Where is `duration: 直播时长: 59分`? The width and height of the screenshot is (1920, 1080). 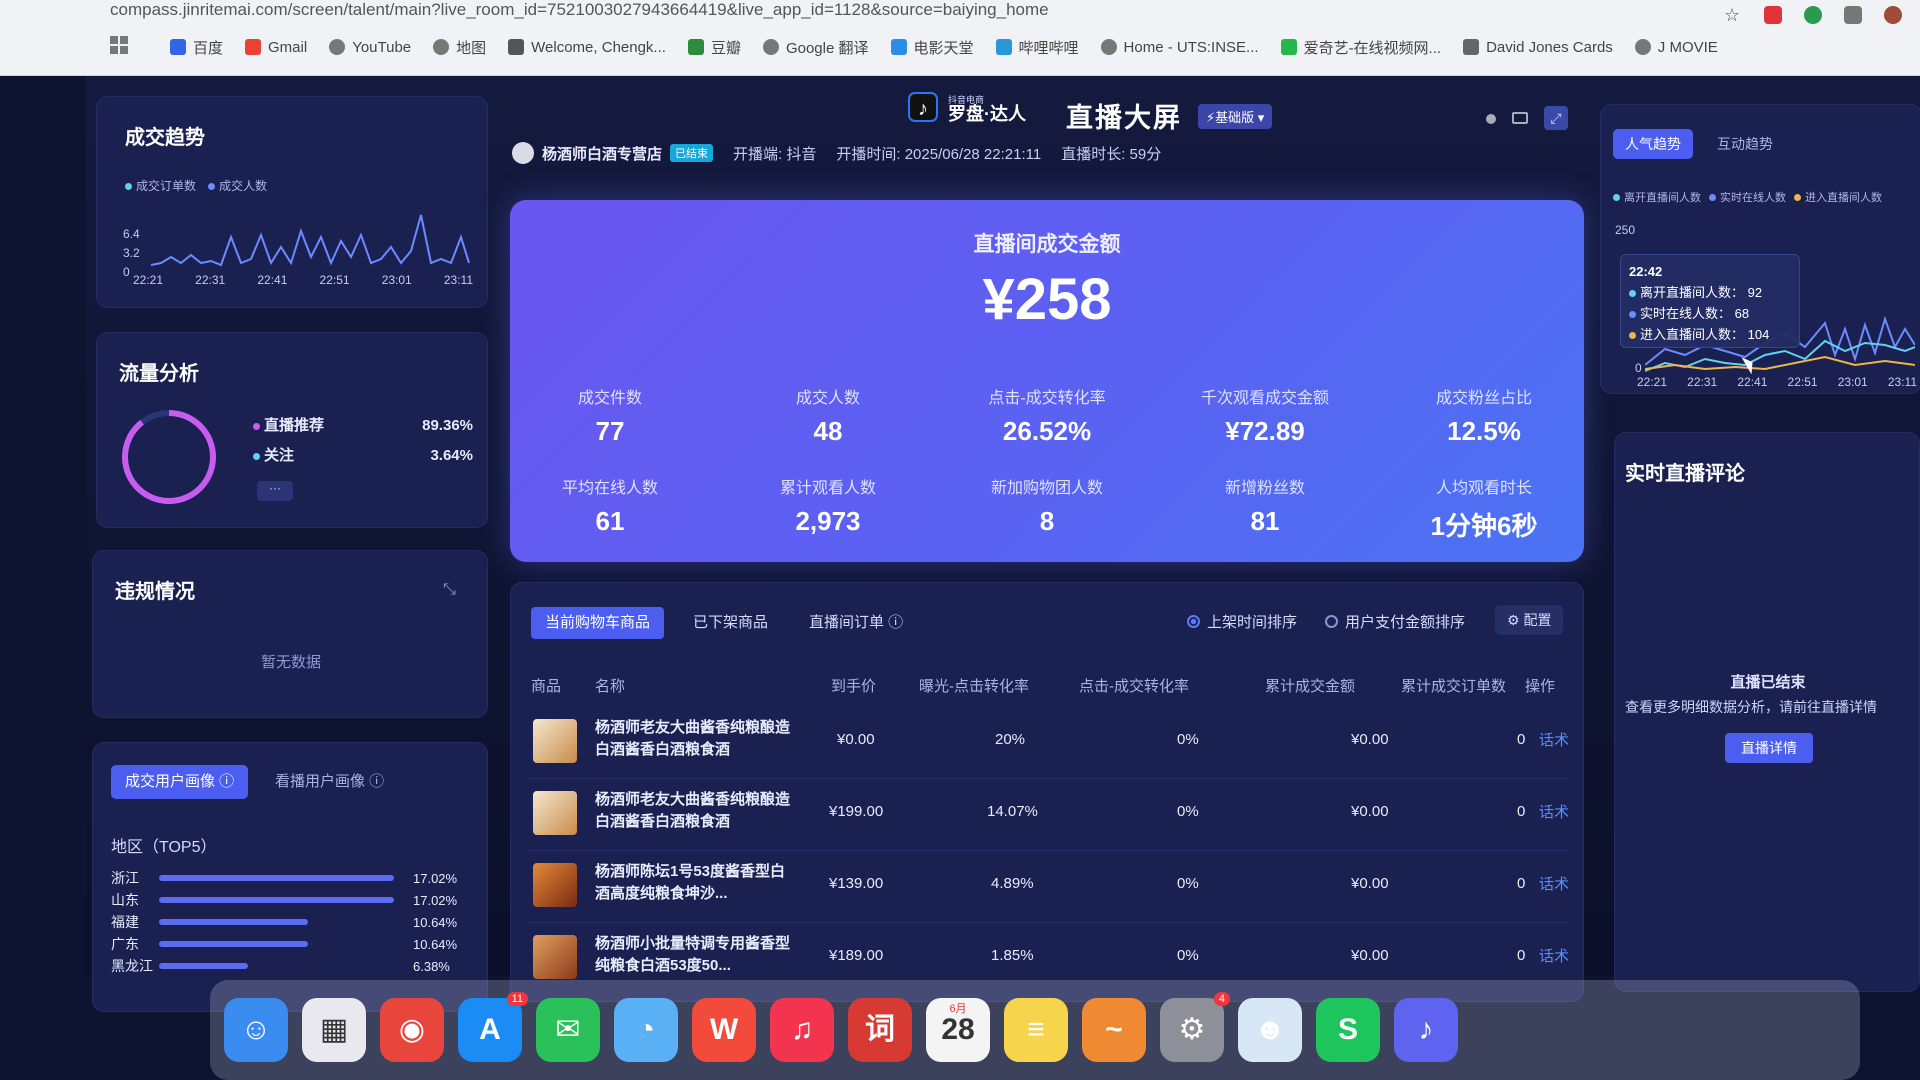
duration: 直播时长: 59分 is located at coordinates (1111, 154).